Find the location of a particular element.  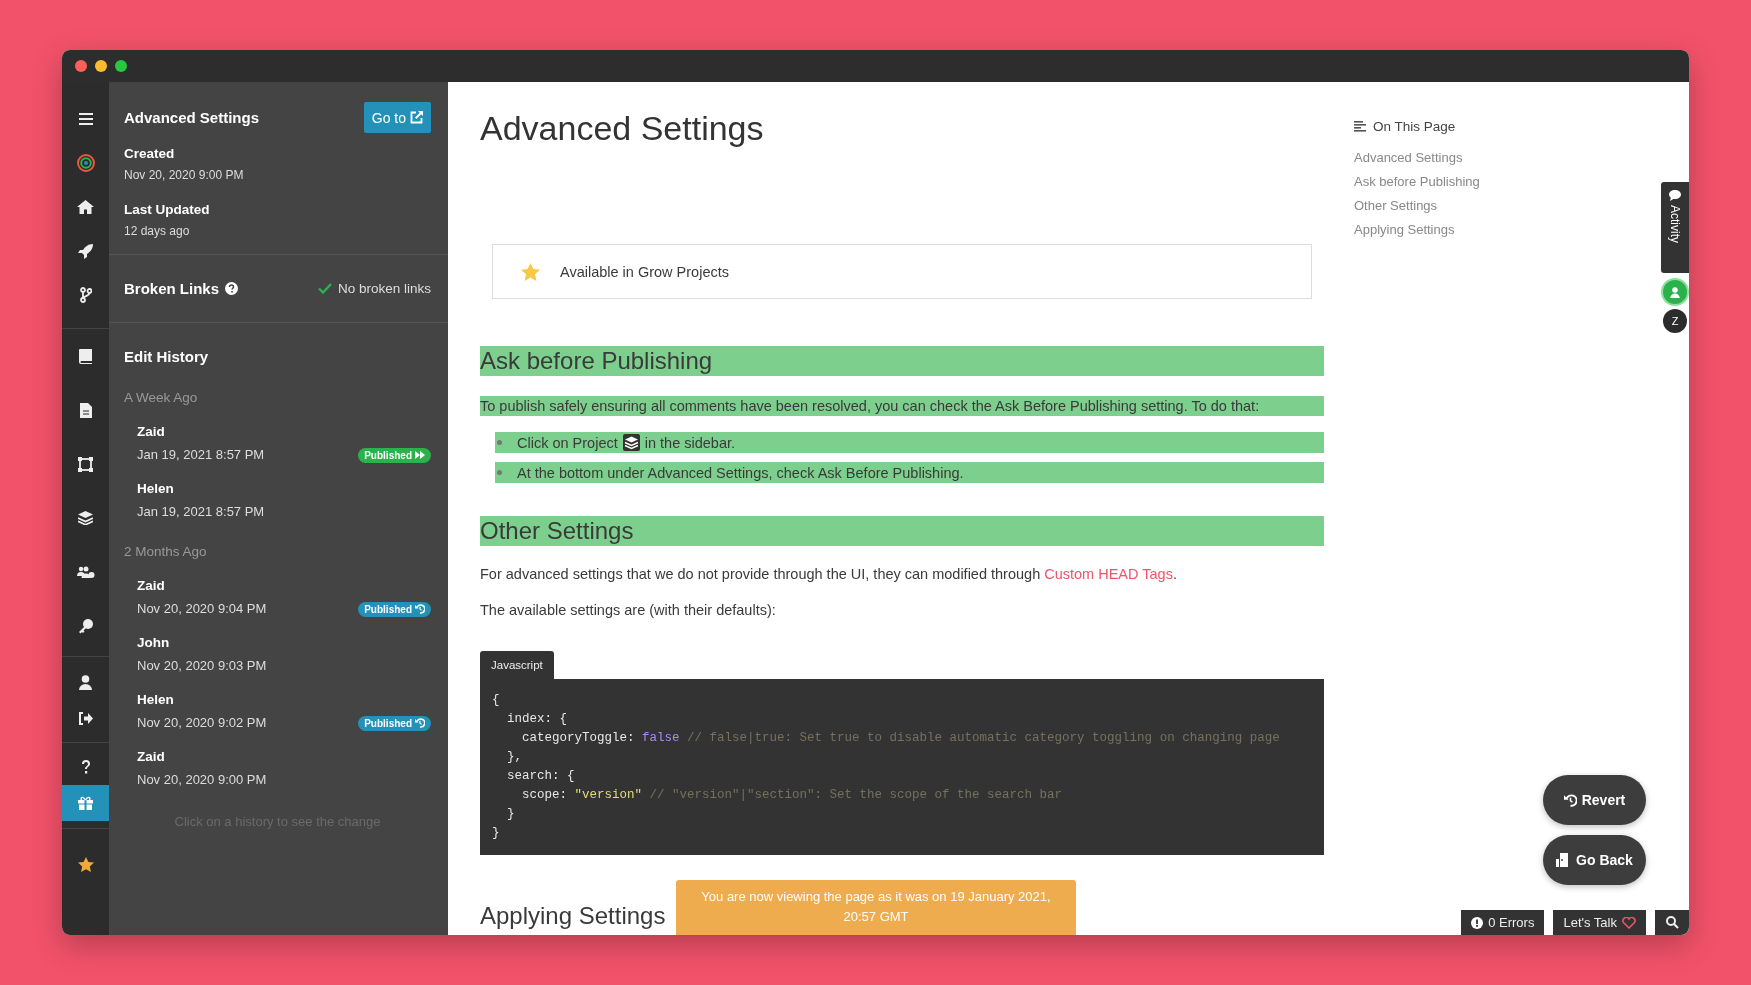

code-line: search: { is located at coordinates (541, 776).